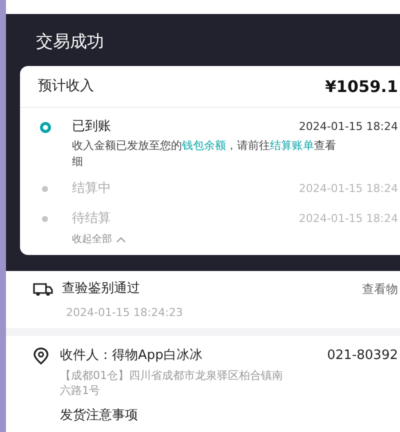 This screenshot has width=400, height=432. I want to click on view-logistics-link: 查看物, so click(380, 289).